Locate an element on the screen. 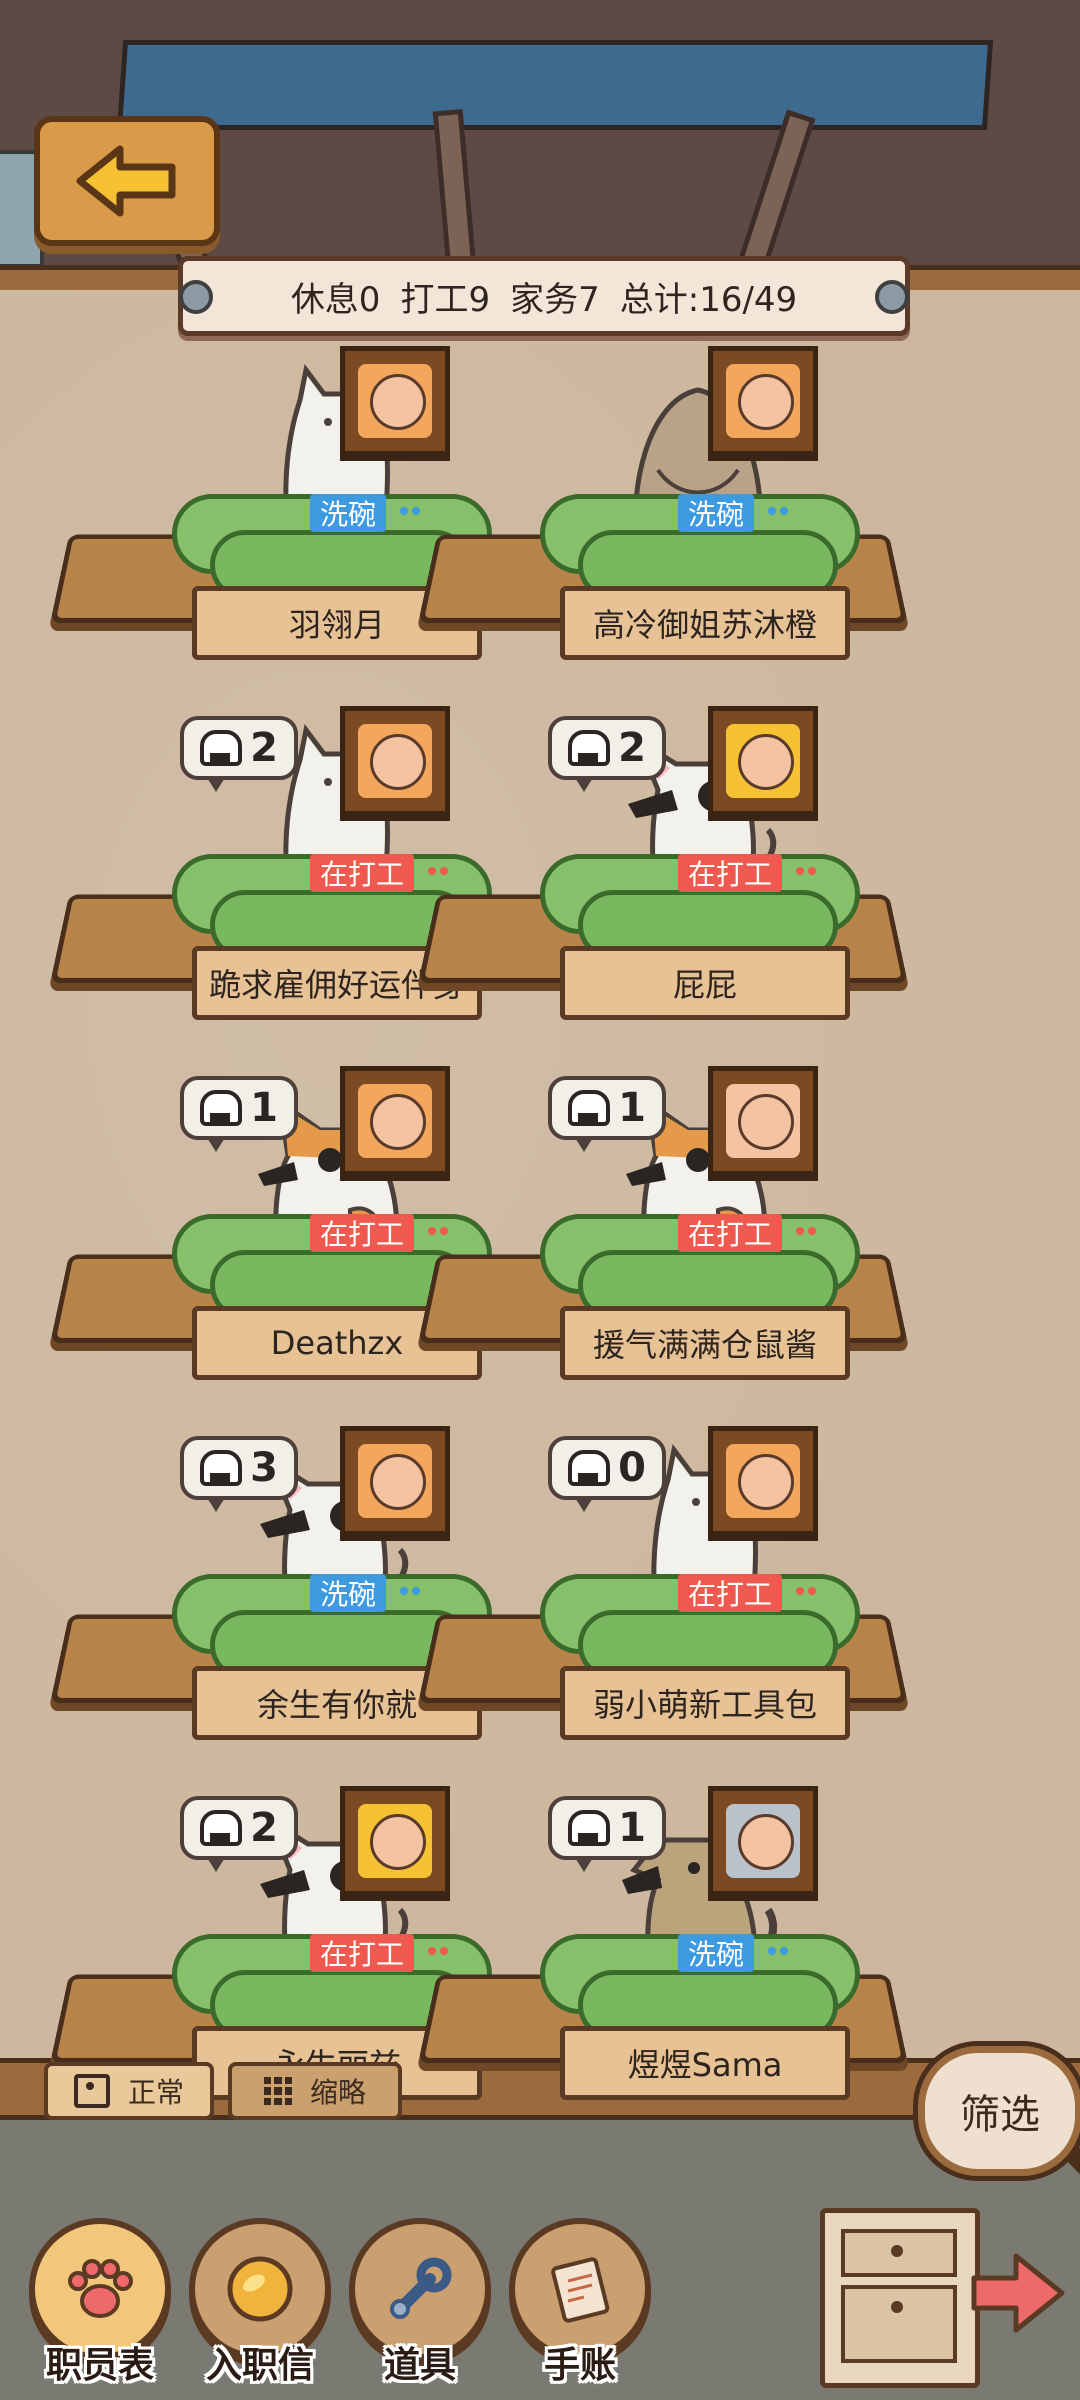 The height and width of the screenshot is (2400, 1080). arrow-left-icon is located at coordinates (126, 181).